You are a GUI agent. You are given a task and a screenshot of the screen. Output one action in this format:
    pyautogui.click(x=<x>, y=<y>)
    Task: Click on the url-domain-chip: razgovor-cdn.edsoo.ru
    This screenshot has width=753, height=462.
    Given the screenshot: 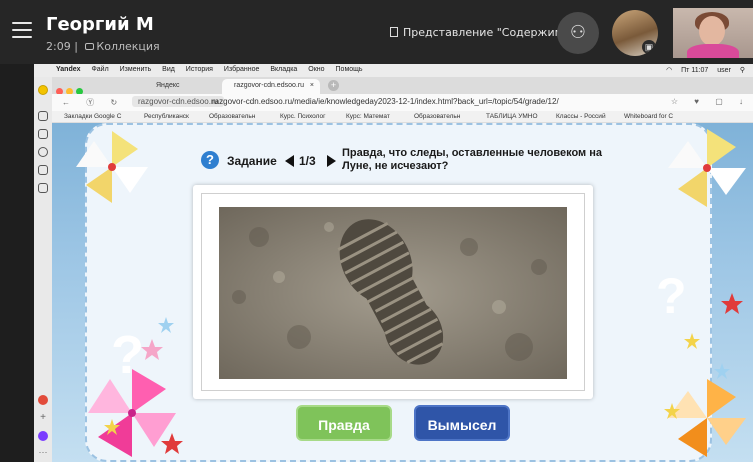 What is the action you would take?
    pyautogui.click(x=178, y=101)
    